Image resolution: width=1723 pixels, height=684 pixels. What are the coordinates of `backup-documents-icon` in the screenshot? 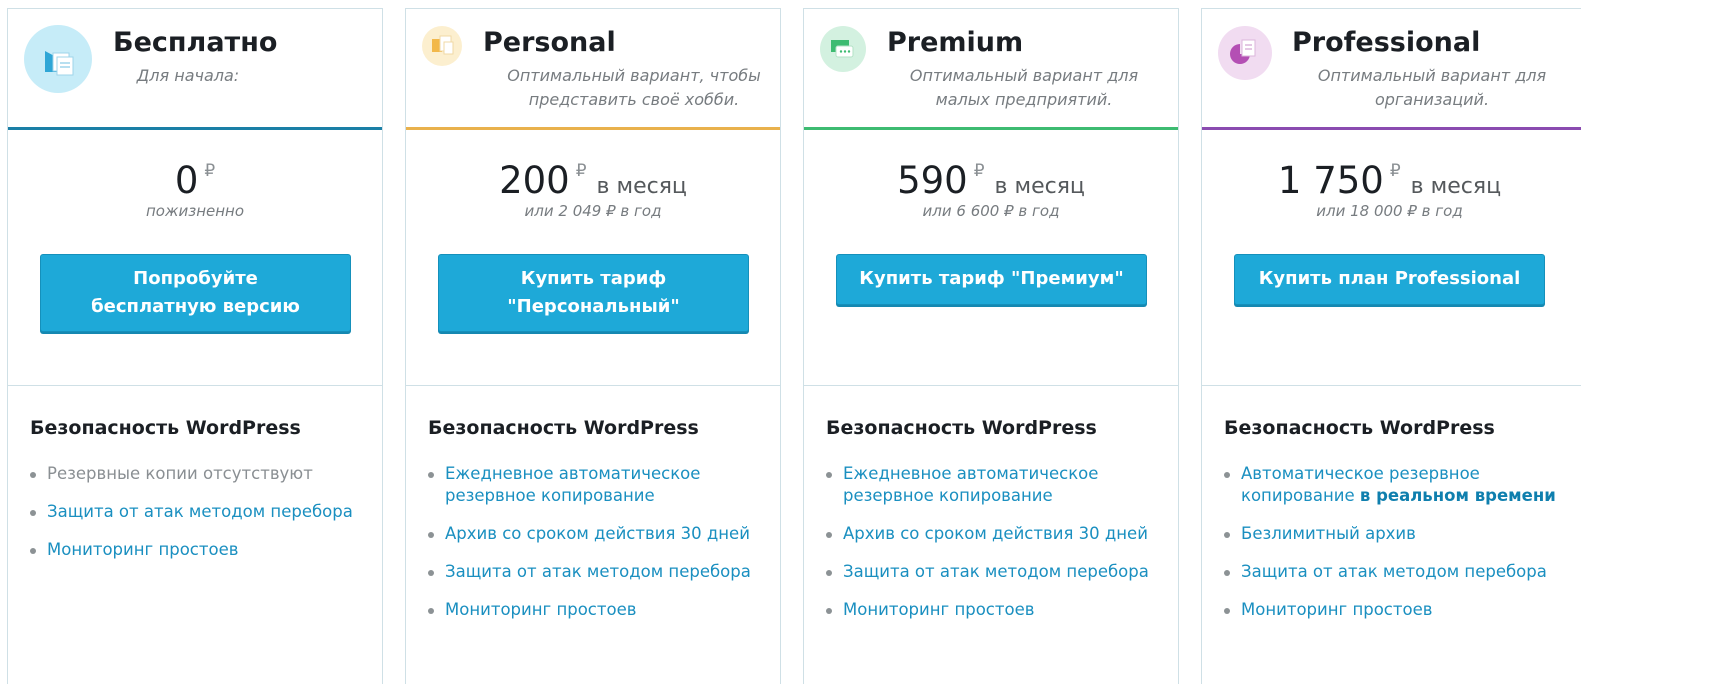 It's located at (58, 59).